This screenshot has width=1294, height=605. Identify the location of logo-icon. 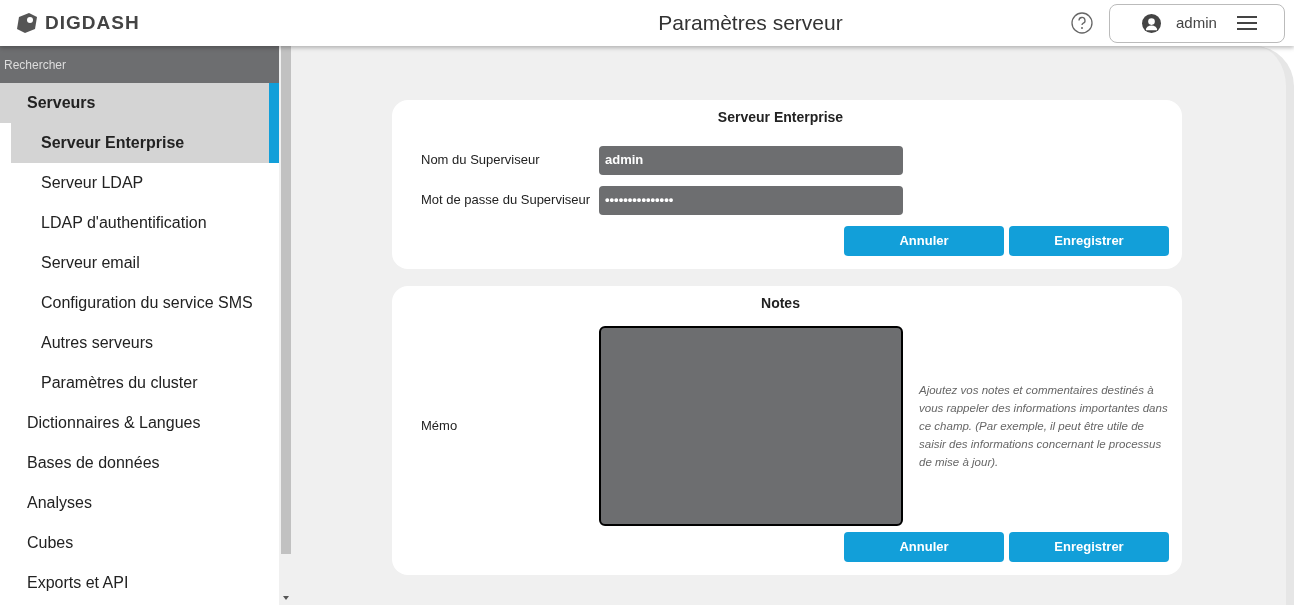
(27, 23).